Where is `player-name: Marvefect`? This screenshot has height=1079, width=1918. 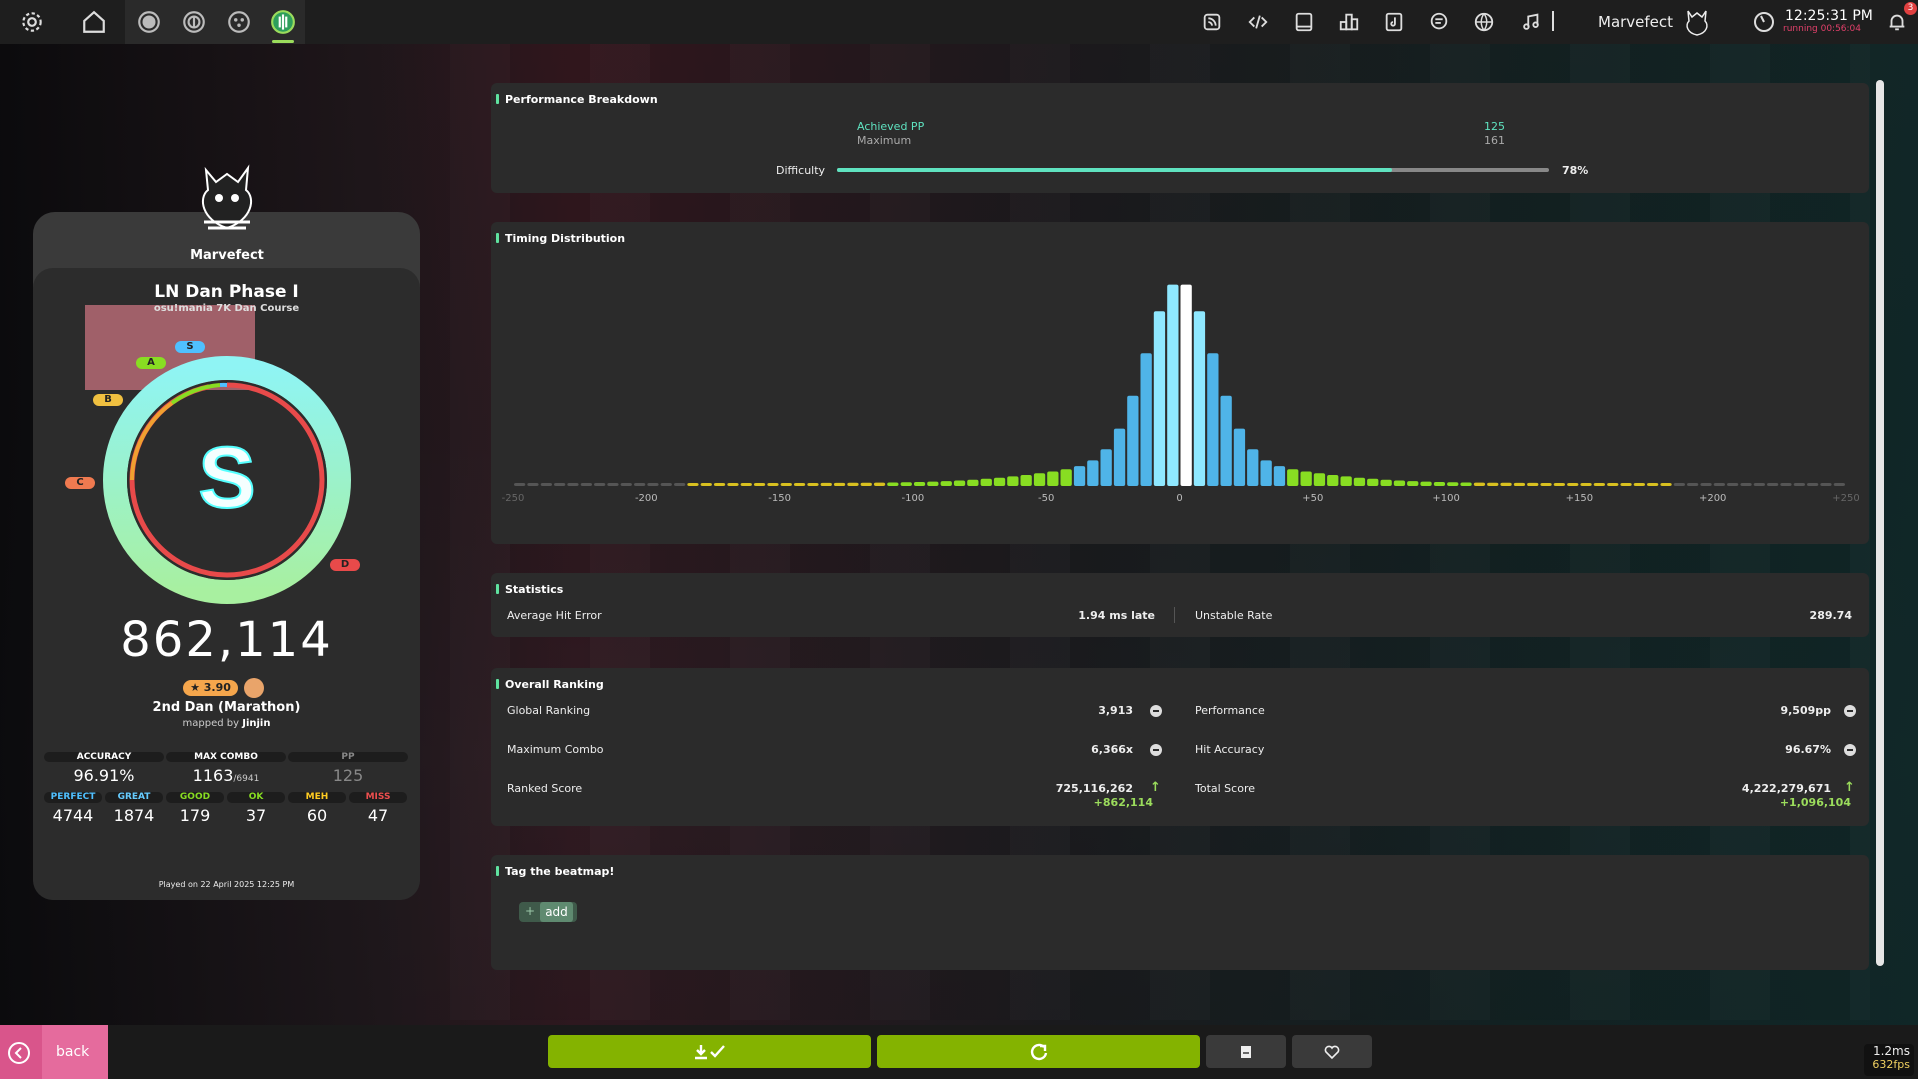 player-name: Marvefect is located at coordinates (227, 255).